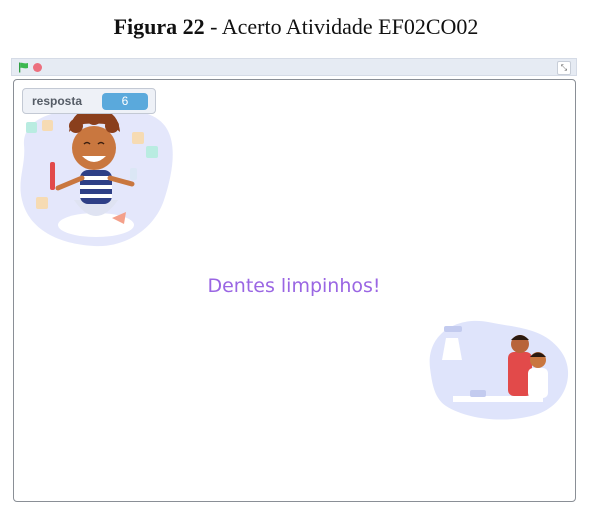 This screenshot has width=592, height=512. Describe the element at coordinates (23, 67) in the screenshot. I see `green-flag-icon` at that location.